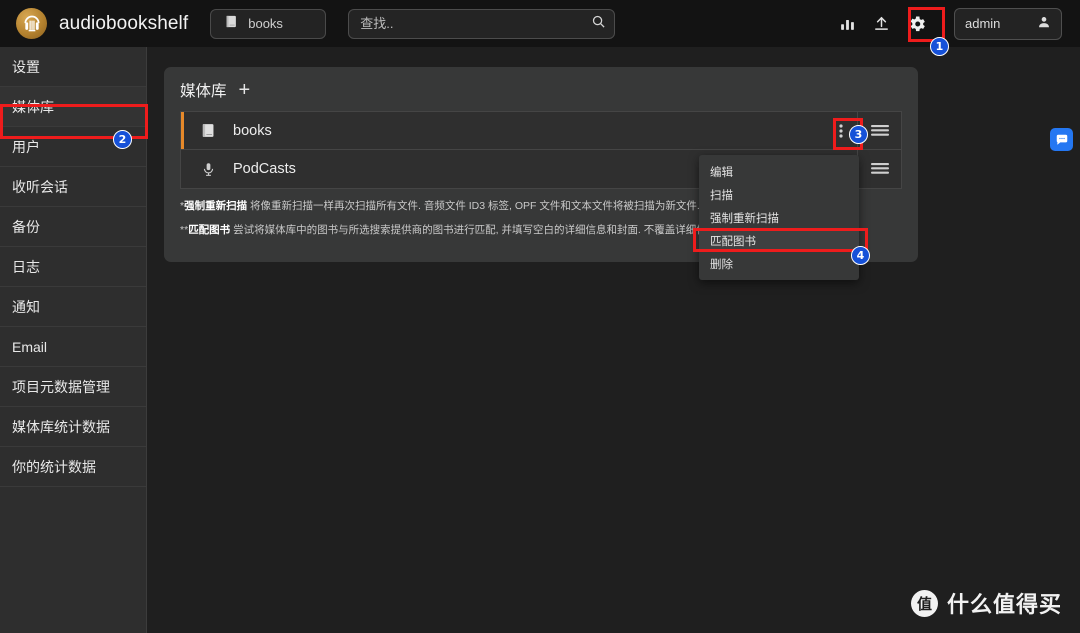 The width and height of the screenshot is (1080, 633). Describe the element at coordinates (73, 227) in the screenshot. I see `sidebar-item-backups: 备份` at that location.